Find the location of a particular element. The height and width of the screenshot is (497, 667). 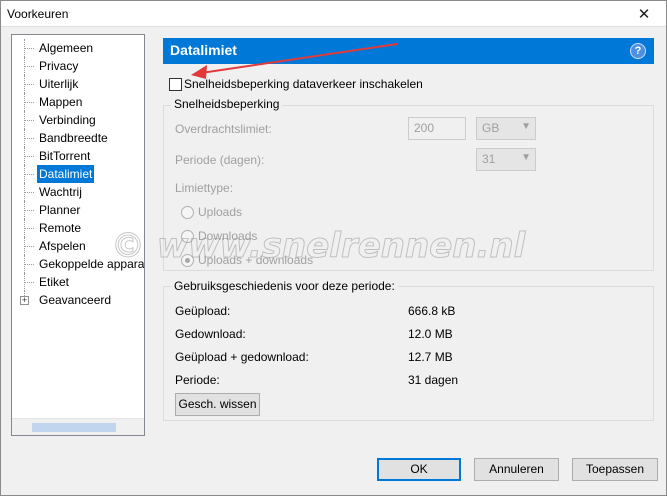

sidebar-item-datalimiet: Datalimiet is located at coordinates (78, 174).